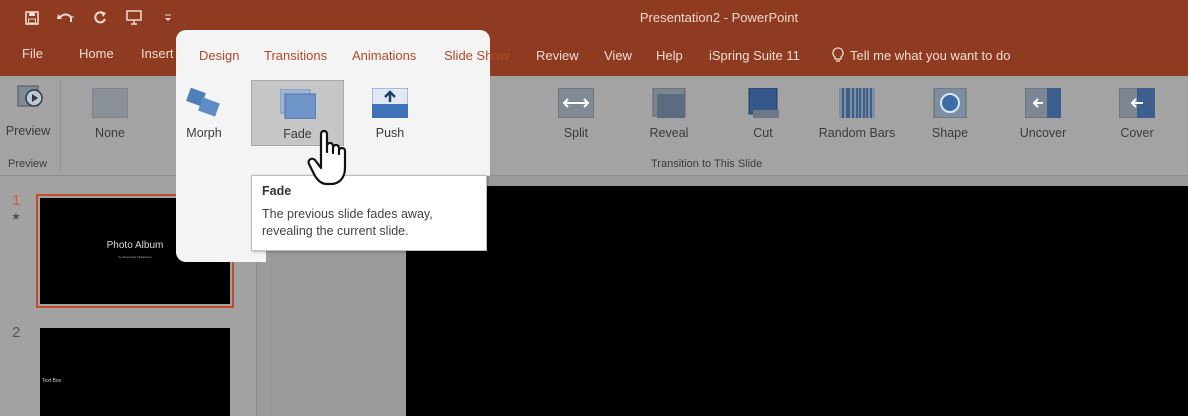 This screenshot has width=1188, height=416. Describe the element at coordinates (96, 53) in the screenshot. I see `tab-home: Home` at that location.